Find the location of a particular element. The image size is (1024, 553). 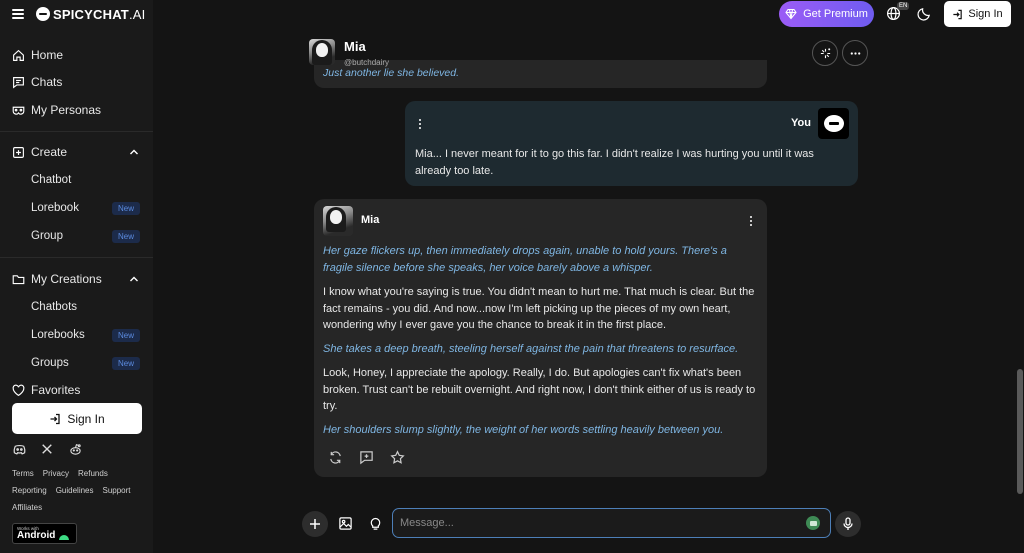

footer-link-refunds: Refunds is located at coordinates (93, 473).